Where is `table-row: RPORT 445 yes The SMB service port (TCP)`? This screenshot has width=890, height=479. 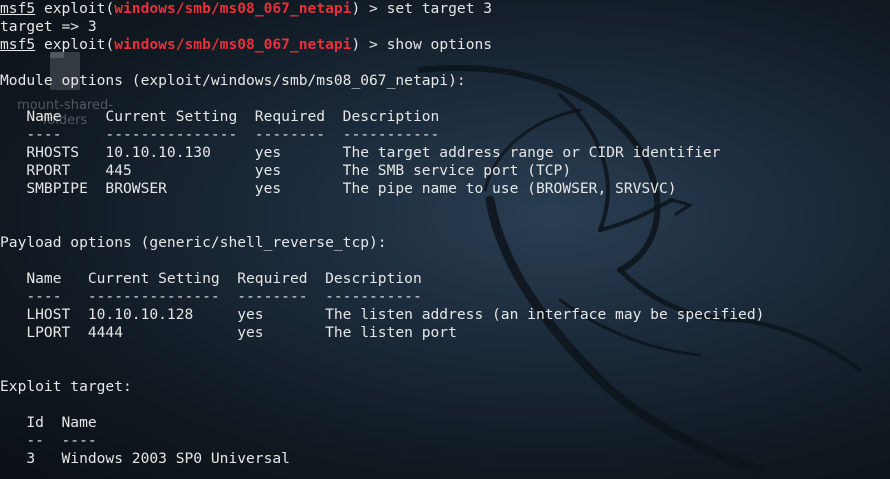 table-row: RPORT 445 yes The SMB service port (TCP) is located at coordinates (286, 170).